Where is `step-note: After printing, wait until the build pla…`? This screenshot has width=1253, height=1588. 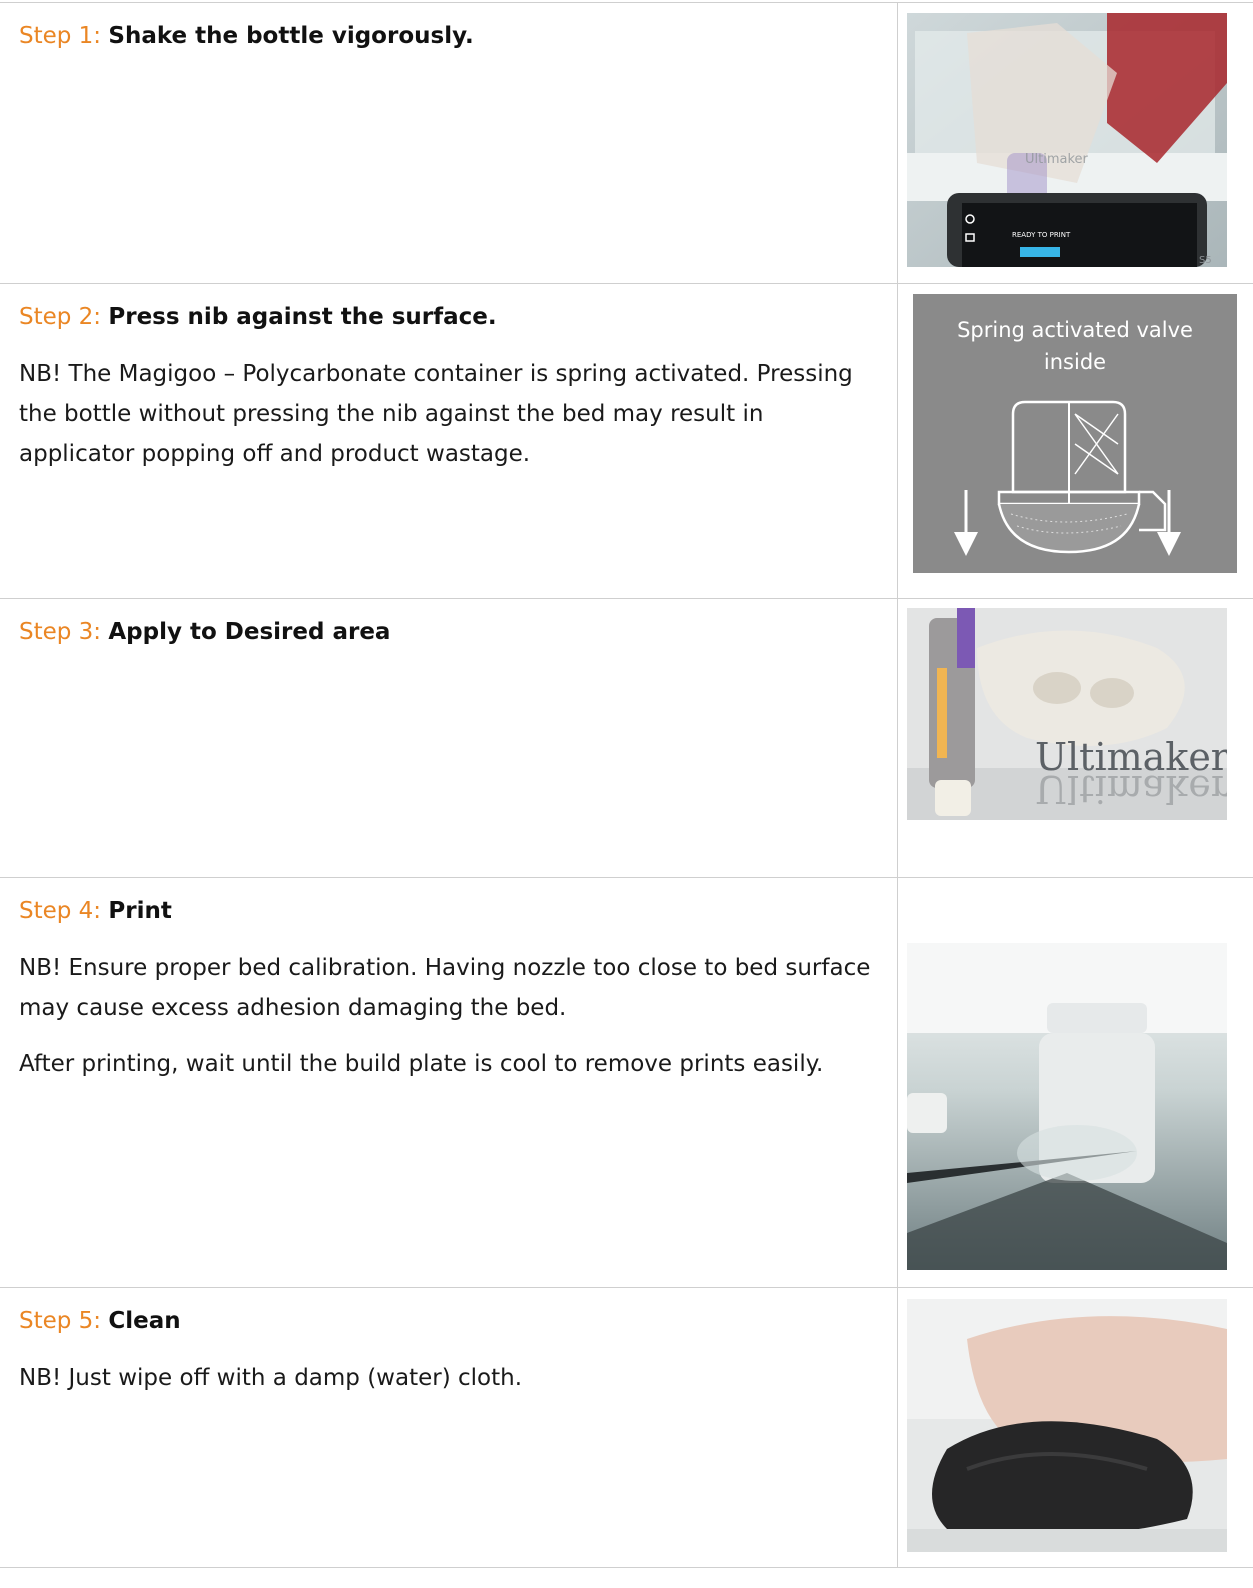
step-note: After printing, wait until the build pla… is located at coordinates (421, 1064).